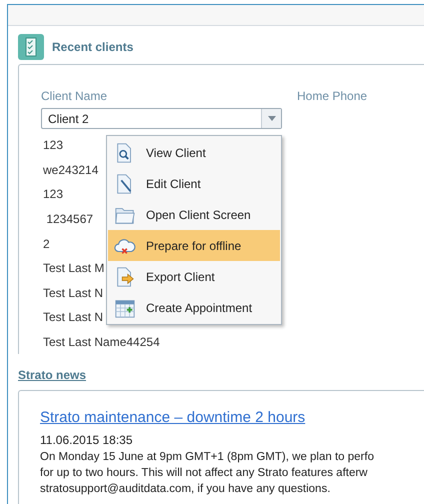 This screenshot has height=504, width=424. What do you see at coordinates (31, 47) in the screenshot?
I see `checklist-icon` at bounding box center [31, 47].